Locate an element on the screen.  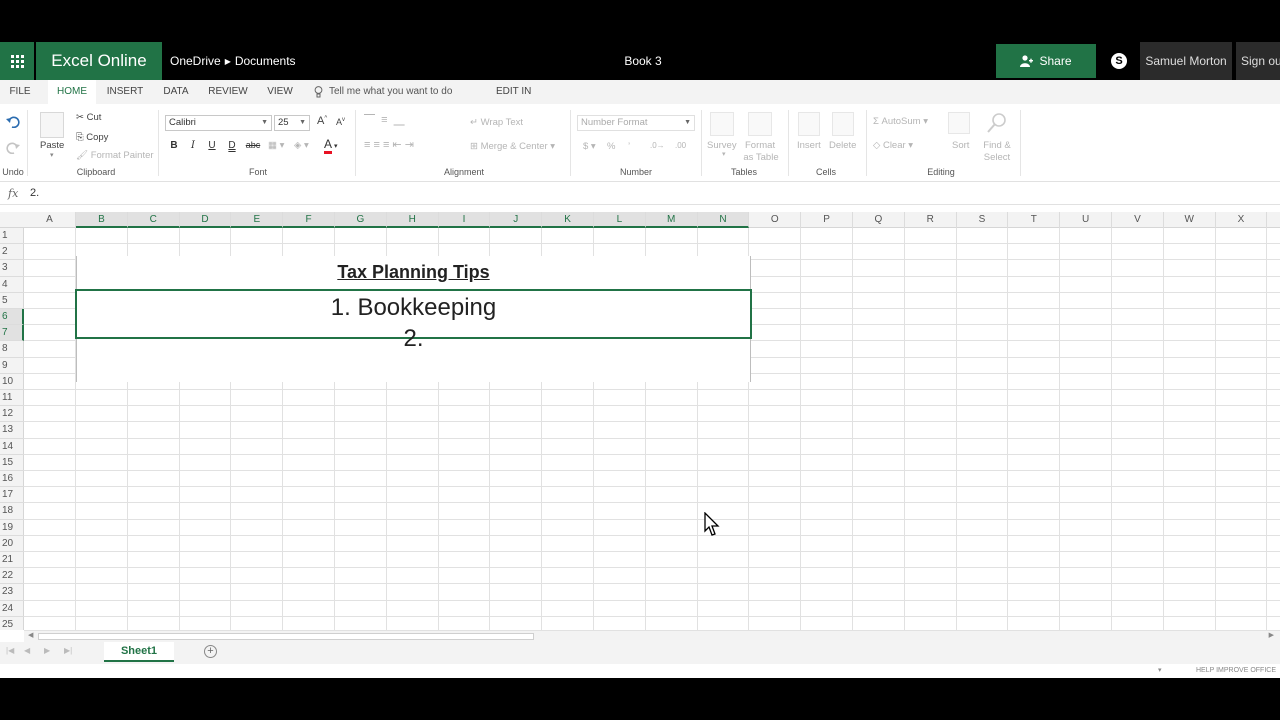
row-header-1: 1 is located at coordinates (12, 236).